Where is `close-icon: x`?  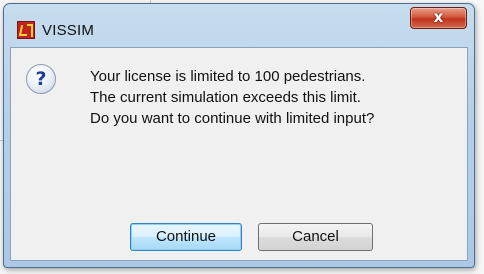 close-icon: x is located at coordinates (438, 17).